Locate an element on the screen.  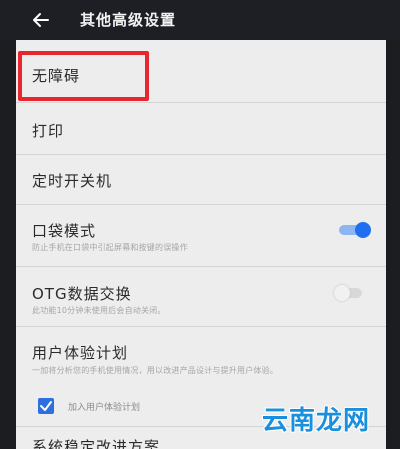
page-title: 其他高级设置 is located at coordinates (128, 20).